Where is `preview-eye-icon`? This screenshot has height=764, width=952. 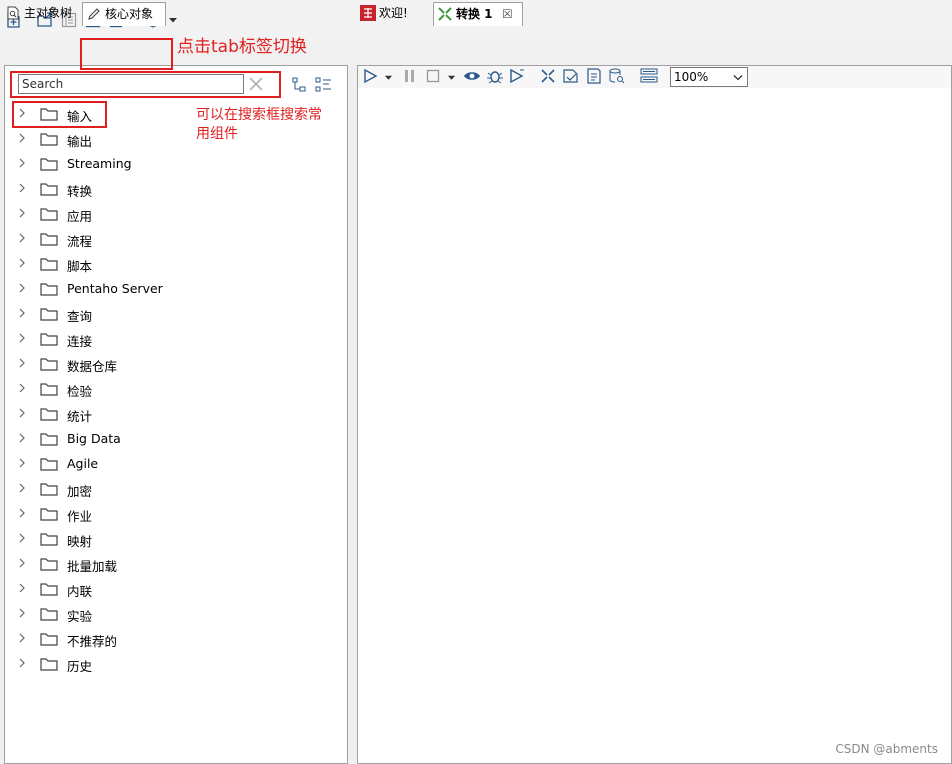 preview-eye-icon is located at coordinates (472, 76).